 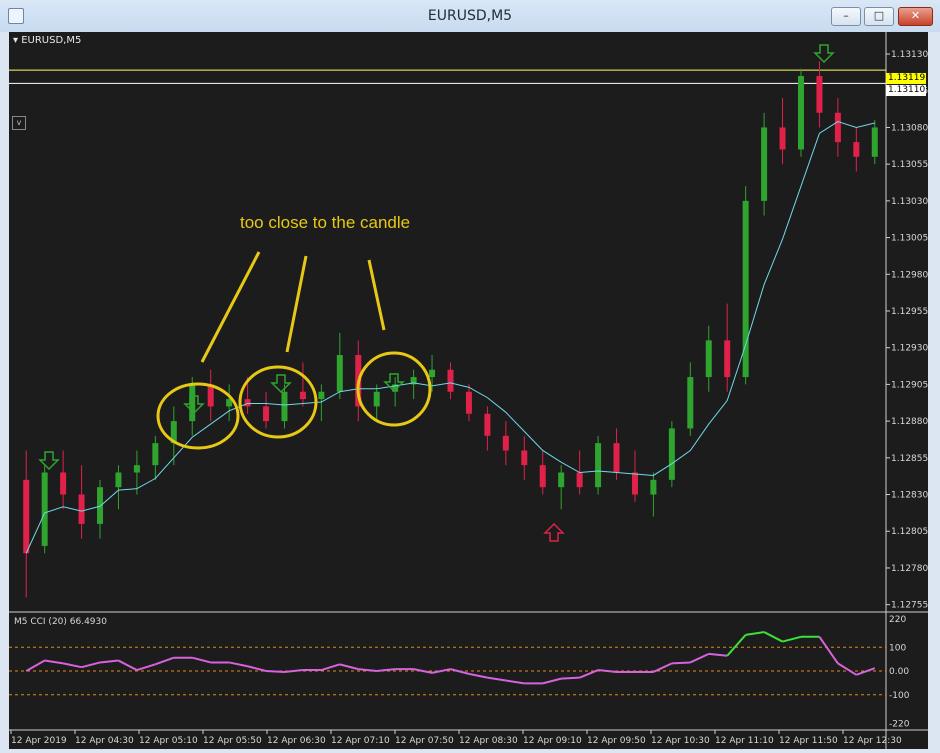 I want to click on cci-axis-label: -100, so click(x=899, y=696).